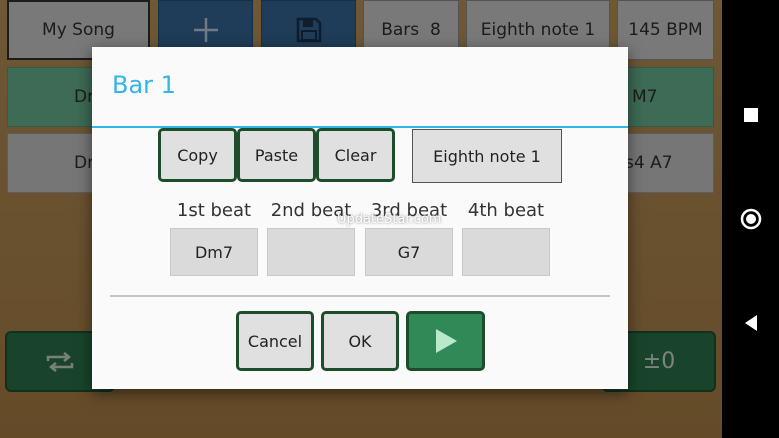 The height and width of the screenshot is (438, 779). I want to click on home-button, so click(750, 219).